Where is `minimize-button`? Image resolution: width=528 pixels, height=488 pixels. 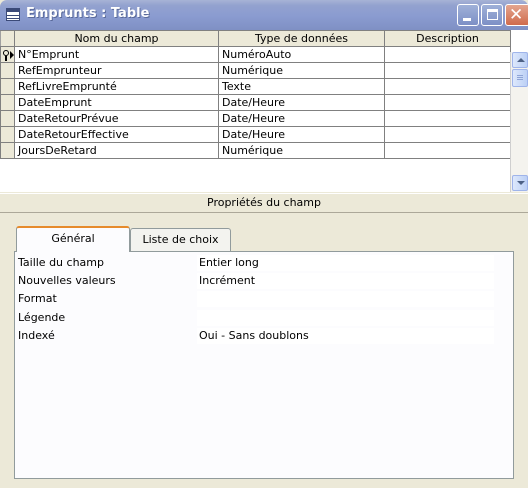 minimize-button is located at coordinates (468, 15).